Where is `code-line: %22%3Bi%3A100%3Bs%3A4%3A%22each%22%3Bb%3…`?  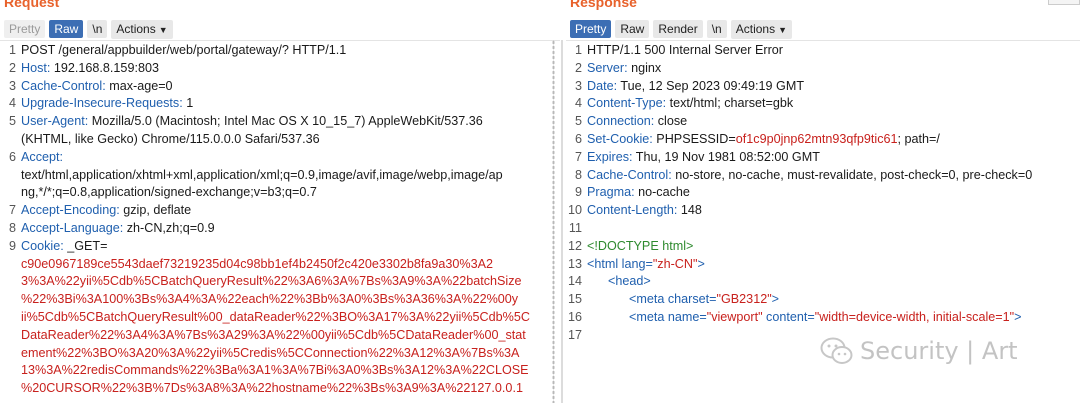
code-line: %22%3Bi%3A100%3Bs%3A4%3A%22each%22%3Bb%3… is located at coordinates (280, 300).